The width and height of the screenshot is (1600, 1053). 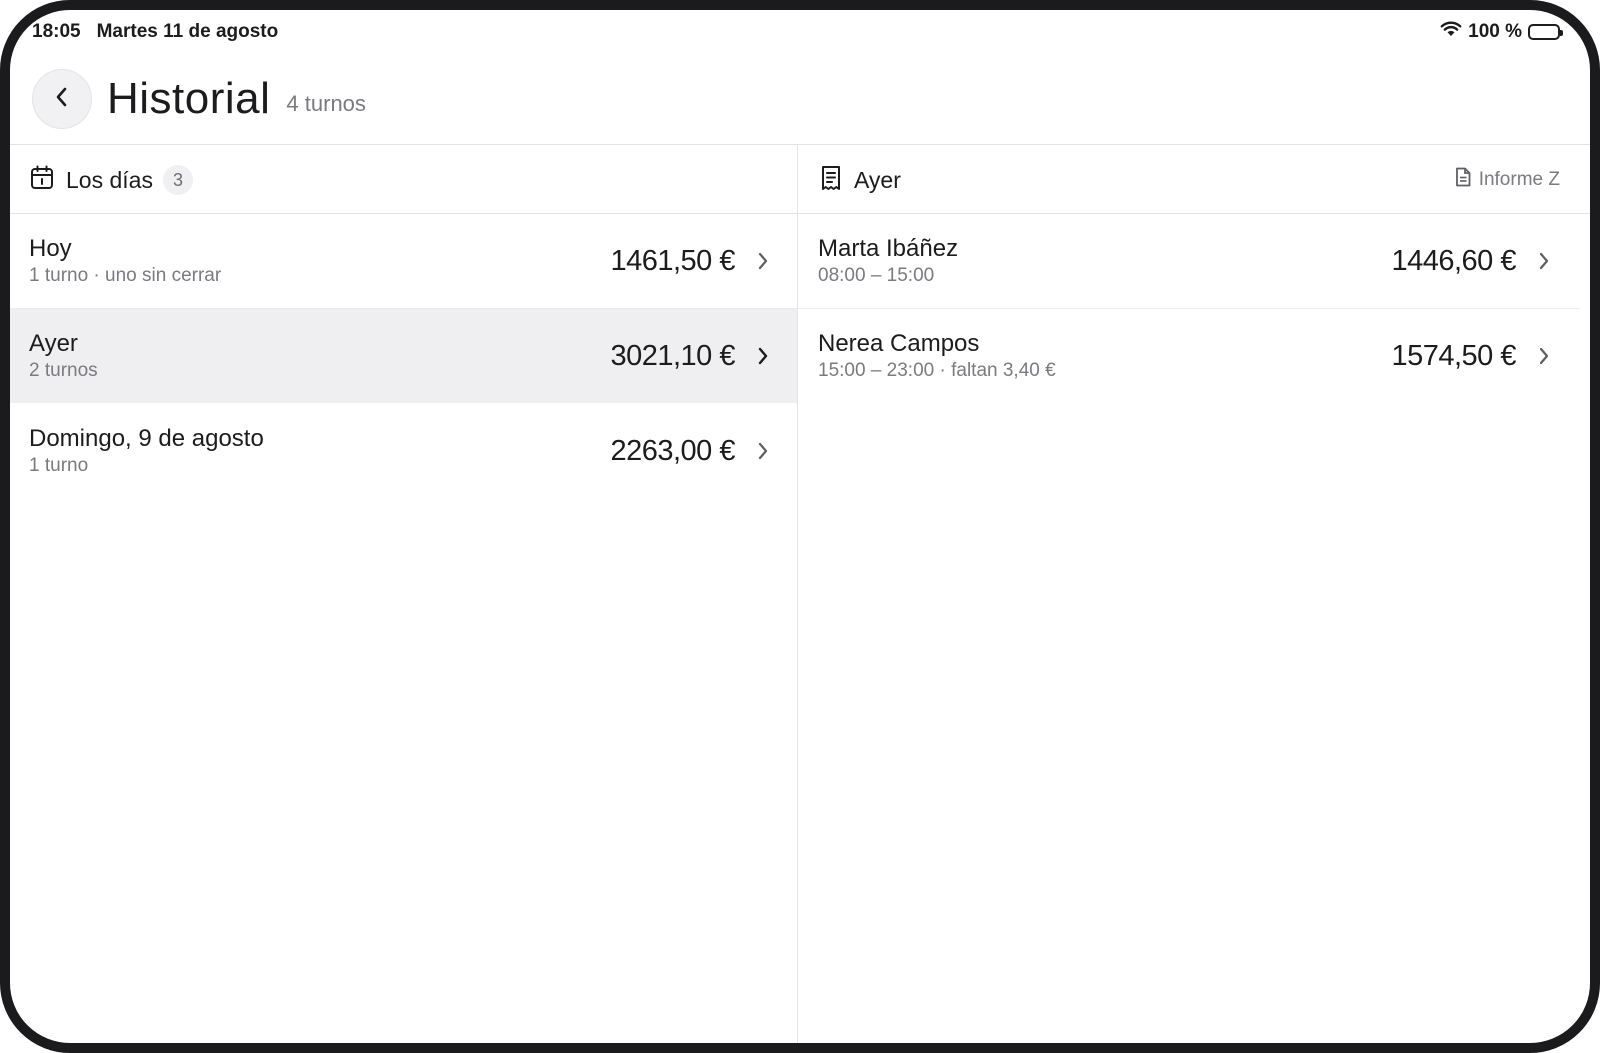 What do you see at coordinates (50, 248) in the screenshot?
I see `day-row-title: Hoy` at bounding box center [50, 248].